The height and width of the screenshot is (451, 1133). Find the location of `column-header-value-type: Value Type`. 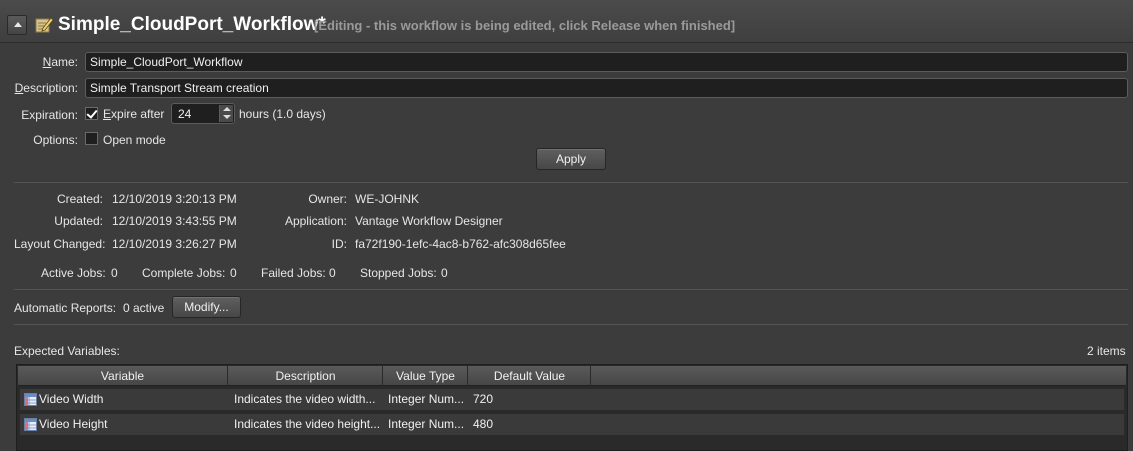

column-header-value-type: Value Type is located at coordinates (426, 376).